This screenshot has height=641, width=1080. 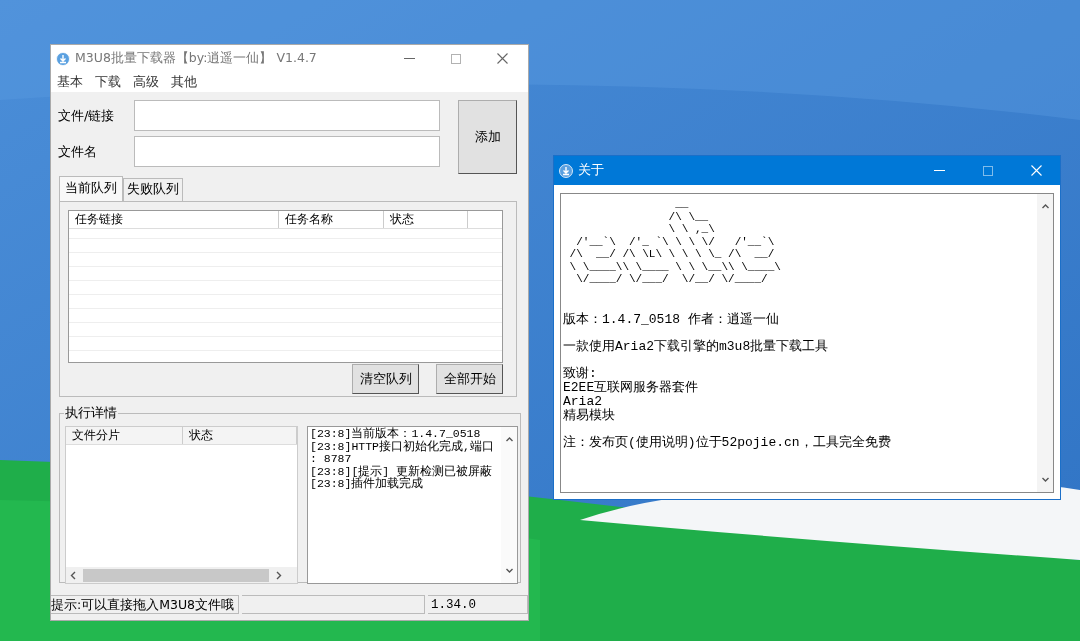 What do you see at coordinates (196, 58) in the screenshot?
I see `window-title: M3U8批量下载器【by:逍遥一仙】 V1.4.7` at bounding box center [196, 58].